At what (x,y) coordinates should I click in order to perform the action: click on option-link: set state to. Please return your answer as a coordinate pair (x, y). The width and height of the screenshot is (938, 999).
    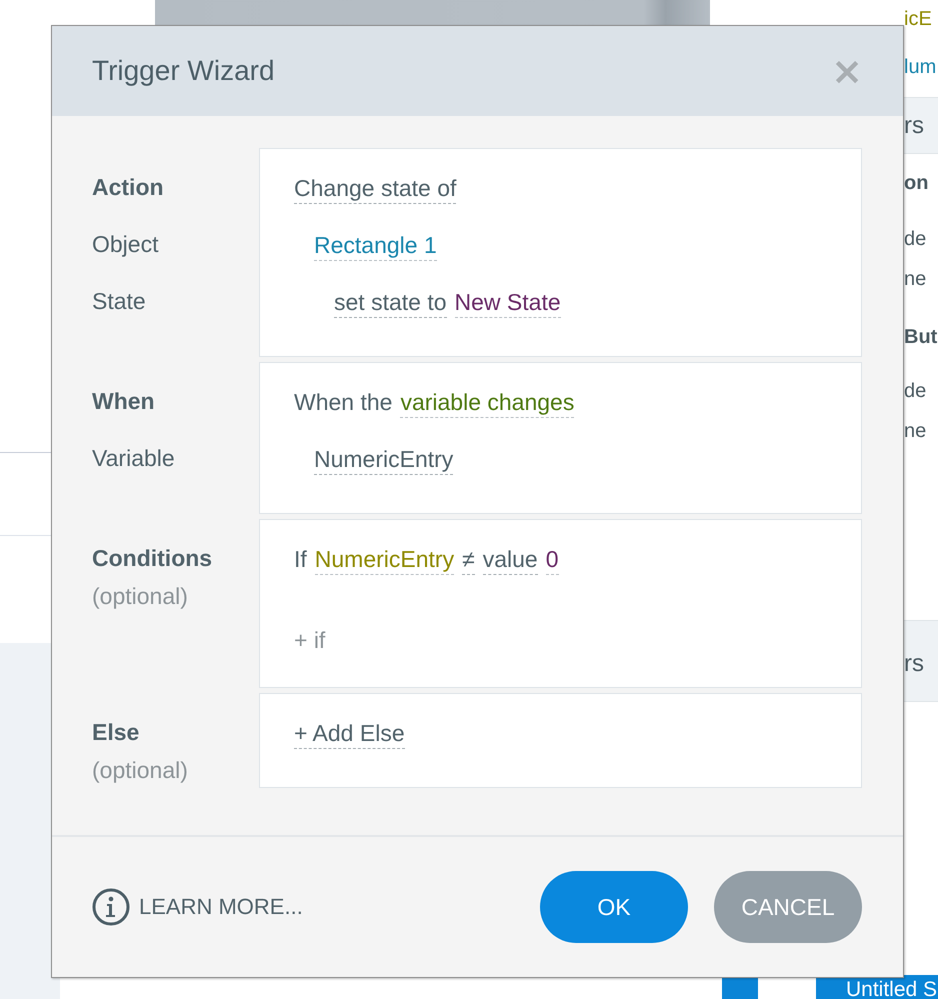
    Looking at the image, I should click on (390, 302).